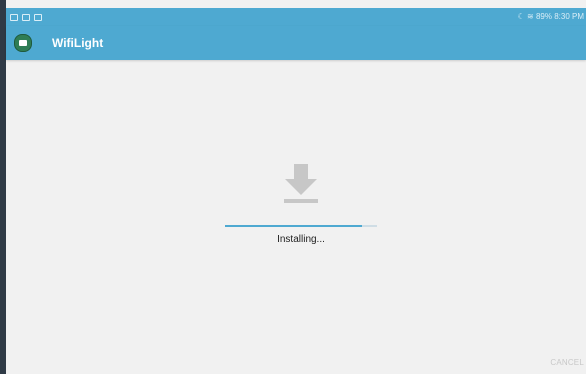 Image resolution: width=586 pixels, height=374 pixels. Describe the element at coordinates (567, 362) in the screenshot. I see `cancel-button: CANCEL` at that location.